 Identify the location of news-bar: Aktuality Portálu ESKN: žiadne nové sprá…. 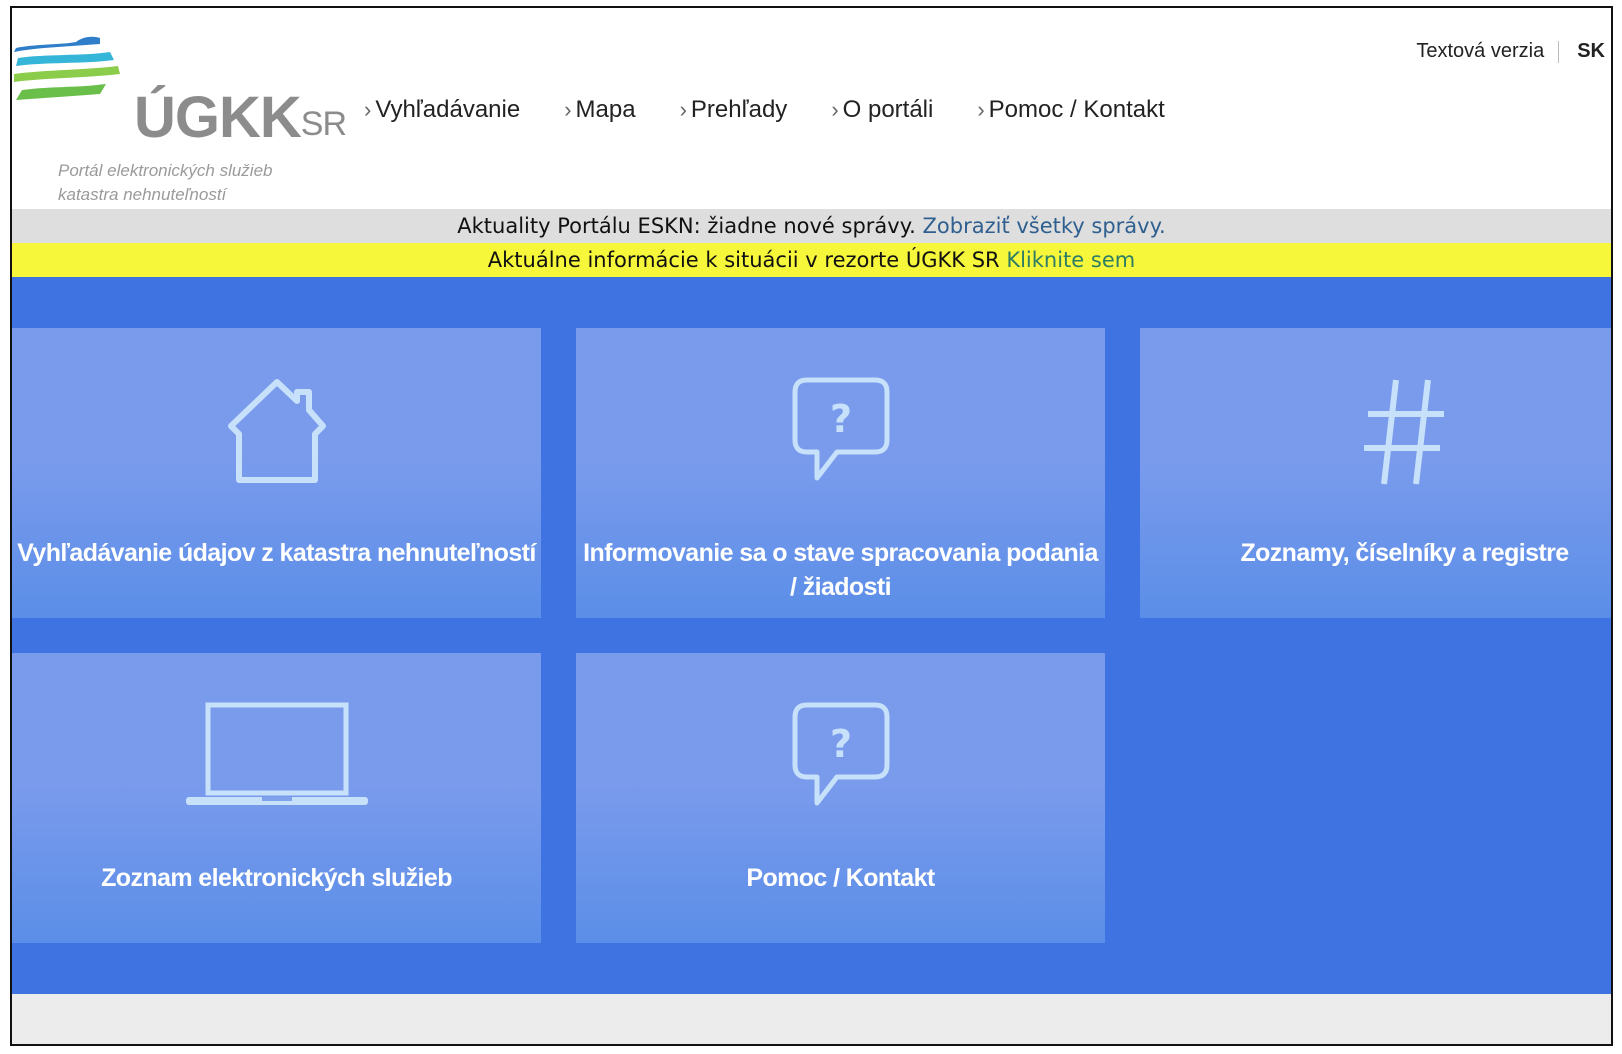
(811, 226).